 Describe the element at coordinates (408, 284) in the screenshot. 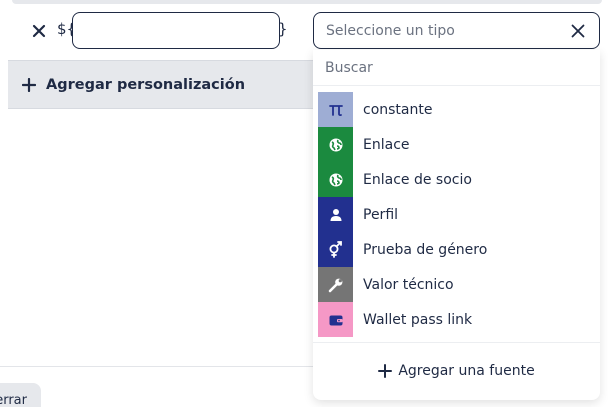

I see `option-label: Valor técnico` at that location.